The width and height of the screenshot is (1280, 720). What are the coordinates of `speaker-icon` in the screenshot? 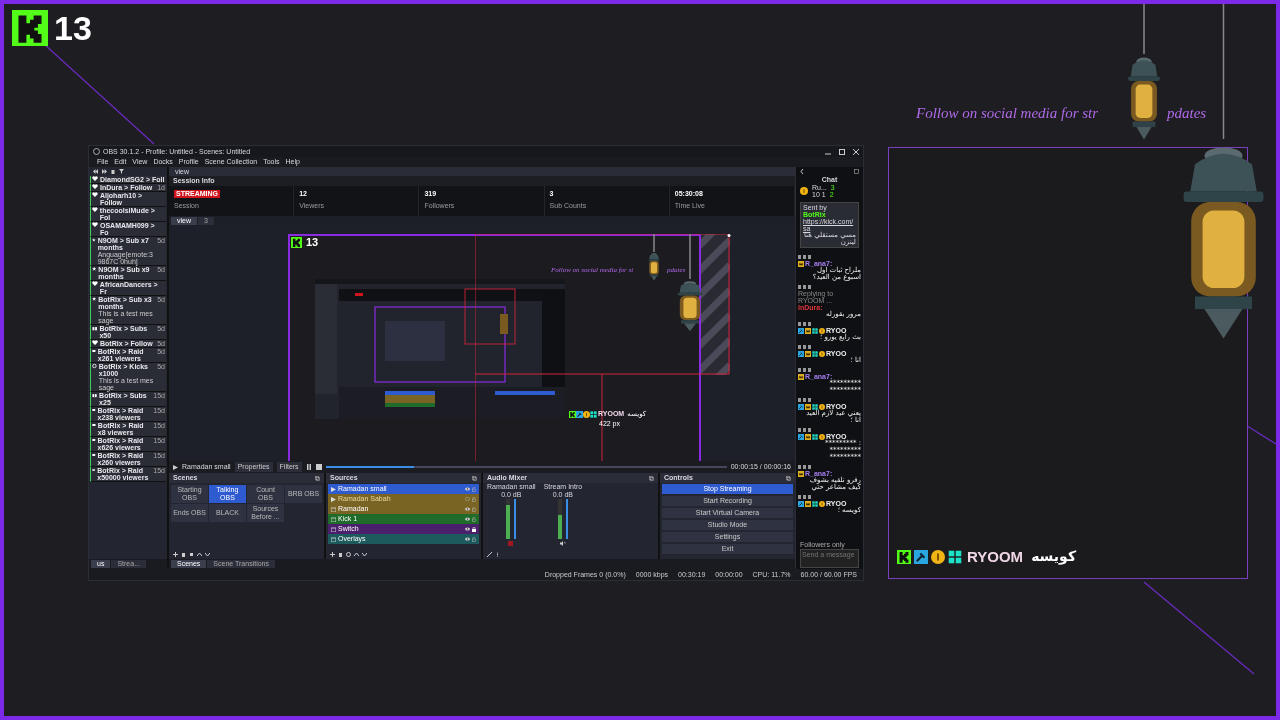 It's located at (562, 543).